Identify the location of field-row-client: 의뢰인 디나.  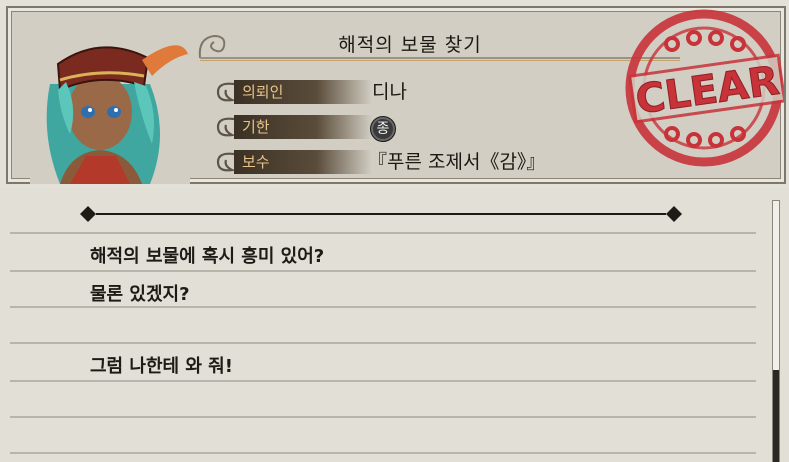
(422, 92).